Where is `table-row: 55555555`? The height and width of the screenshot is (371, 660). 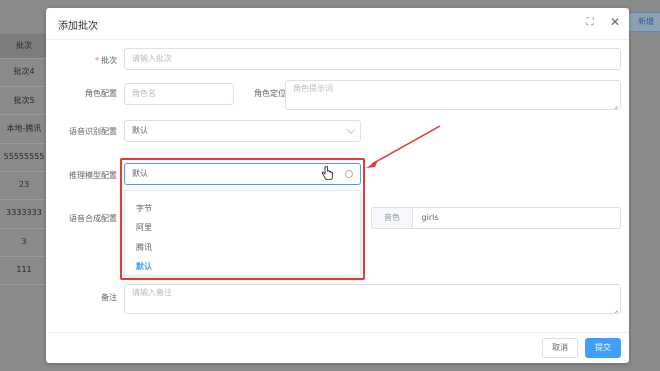
table-row: 55555555 is located at coordinates (24, 156).